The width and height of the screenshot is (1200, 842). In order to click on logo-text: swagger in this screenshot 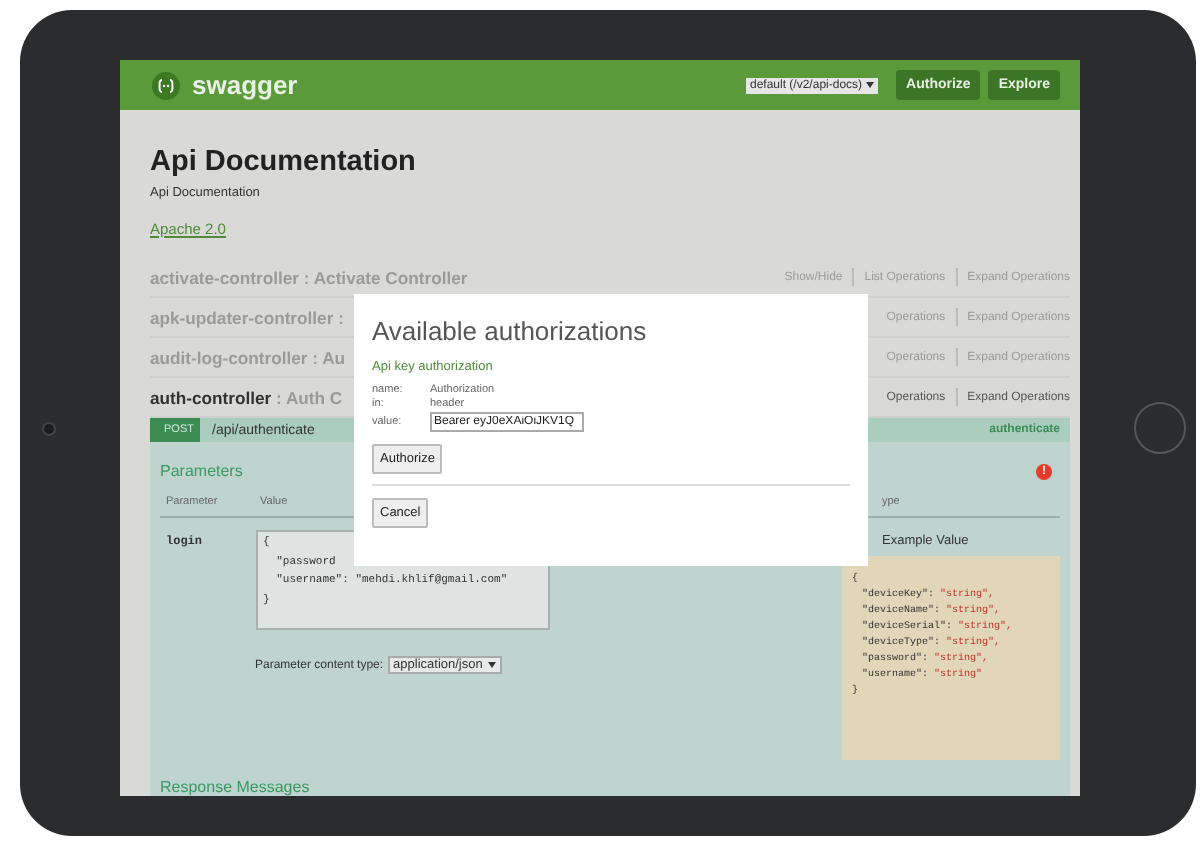, I will do `click(245, 85)`.